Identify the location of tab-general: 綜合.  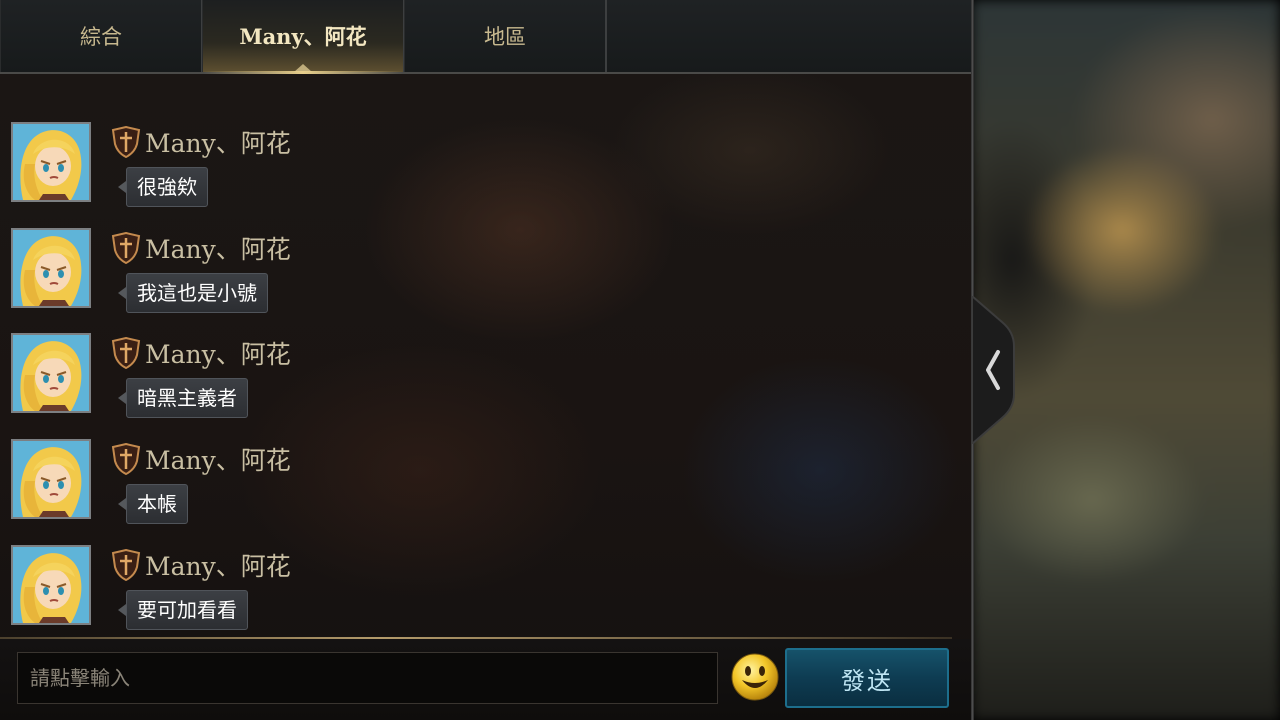
(101, 36).